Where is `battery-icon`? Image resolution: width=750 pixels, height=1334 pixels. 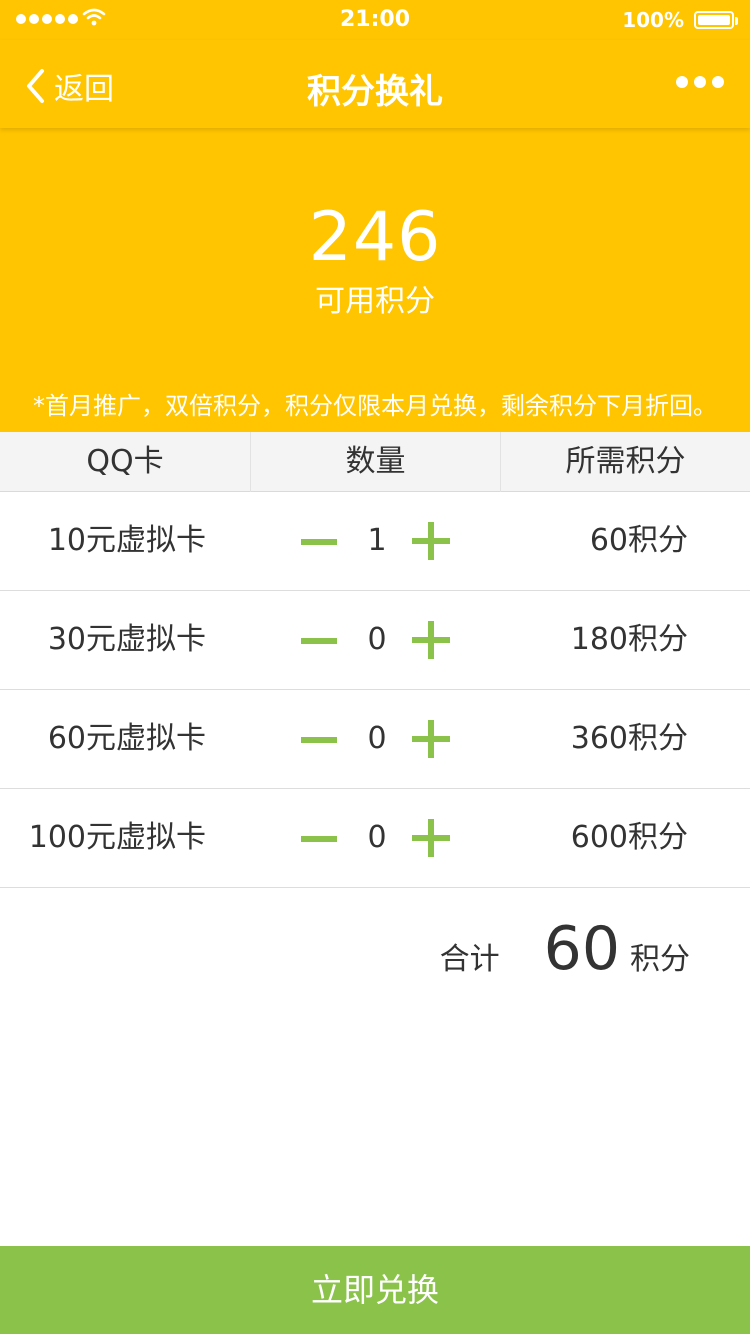 battery-icon is located at coordinates (716, 20).